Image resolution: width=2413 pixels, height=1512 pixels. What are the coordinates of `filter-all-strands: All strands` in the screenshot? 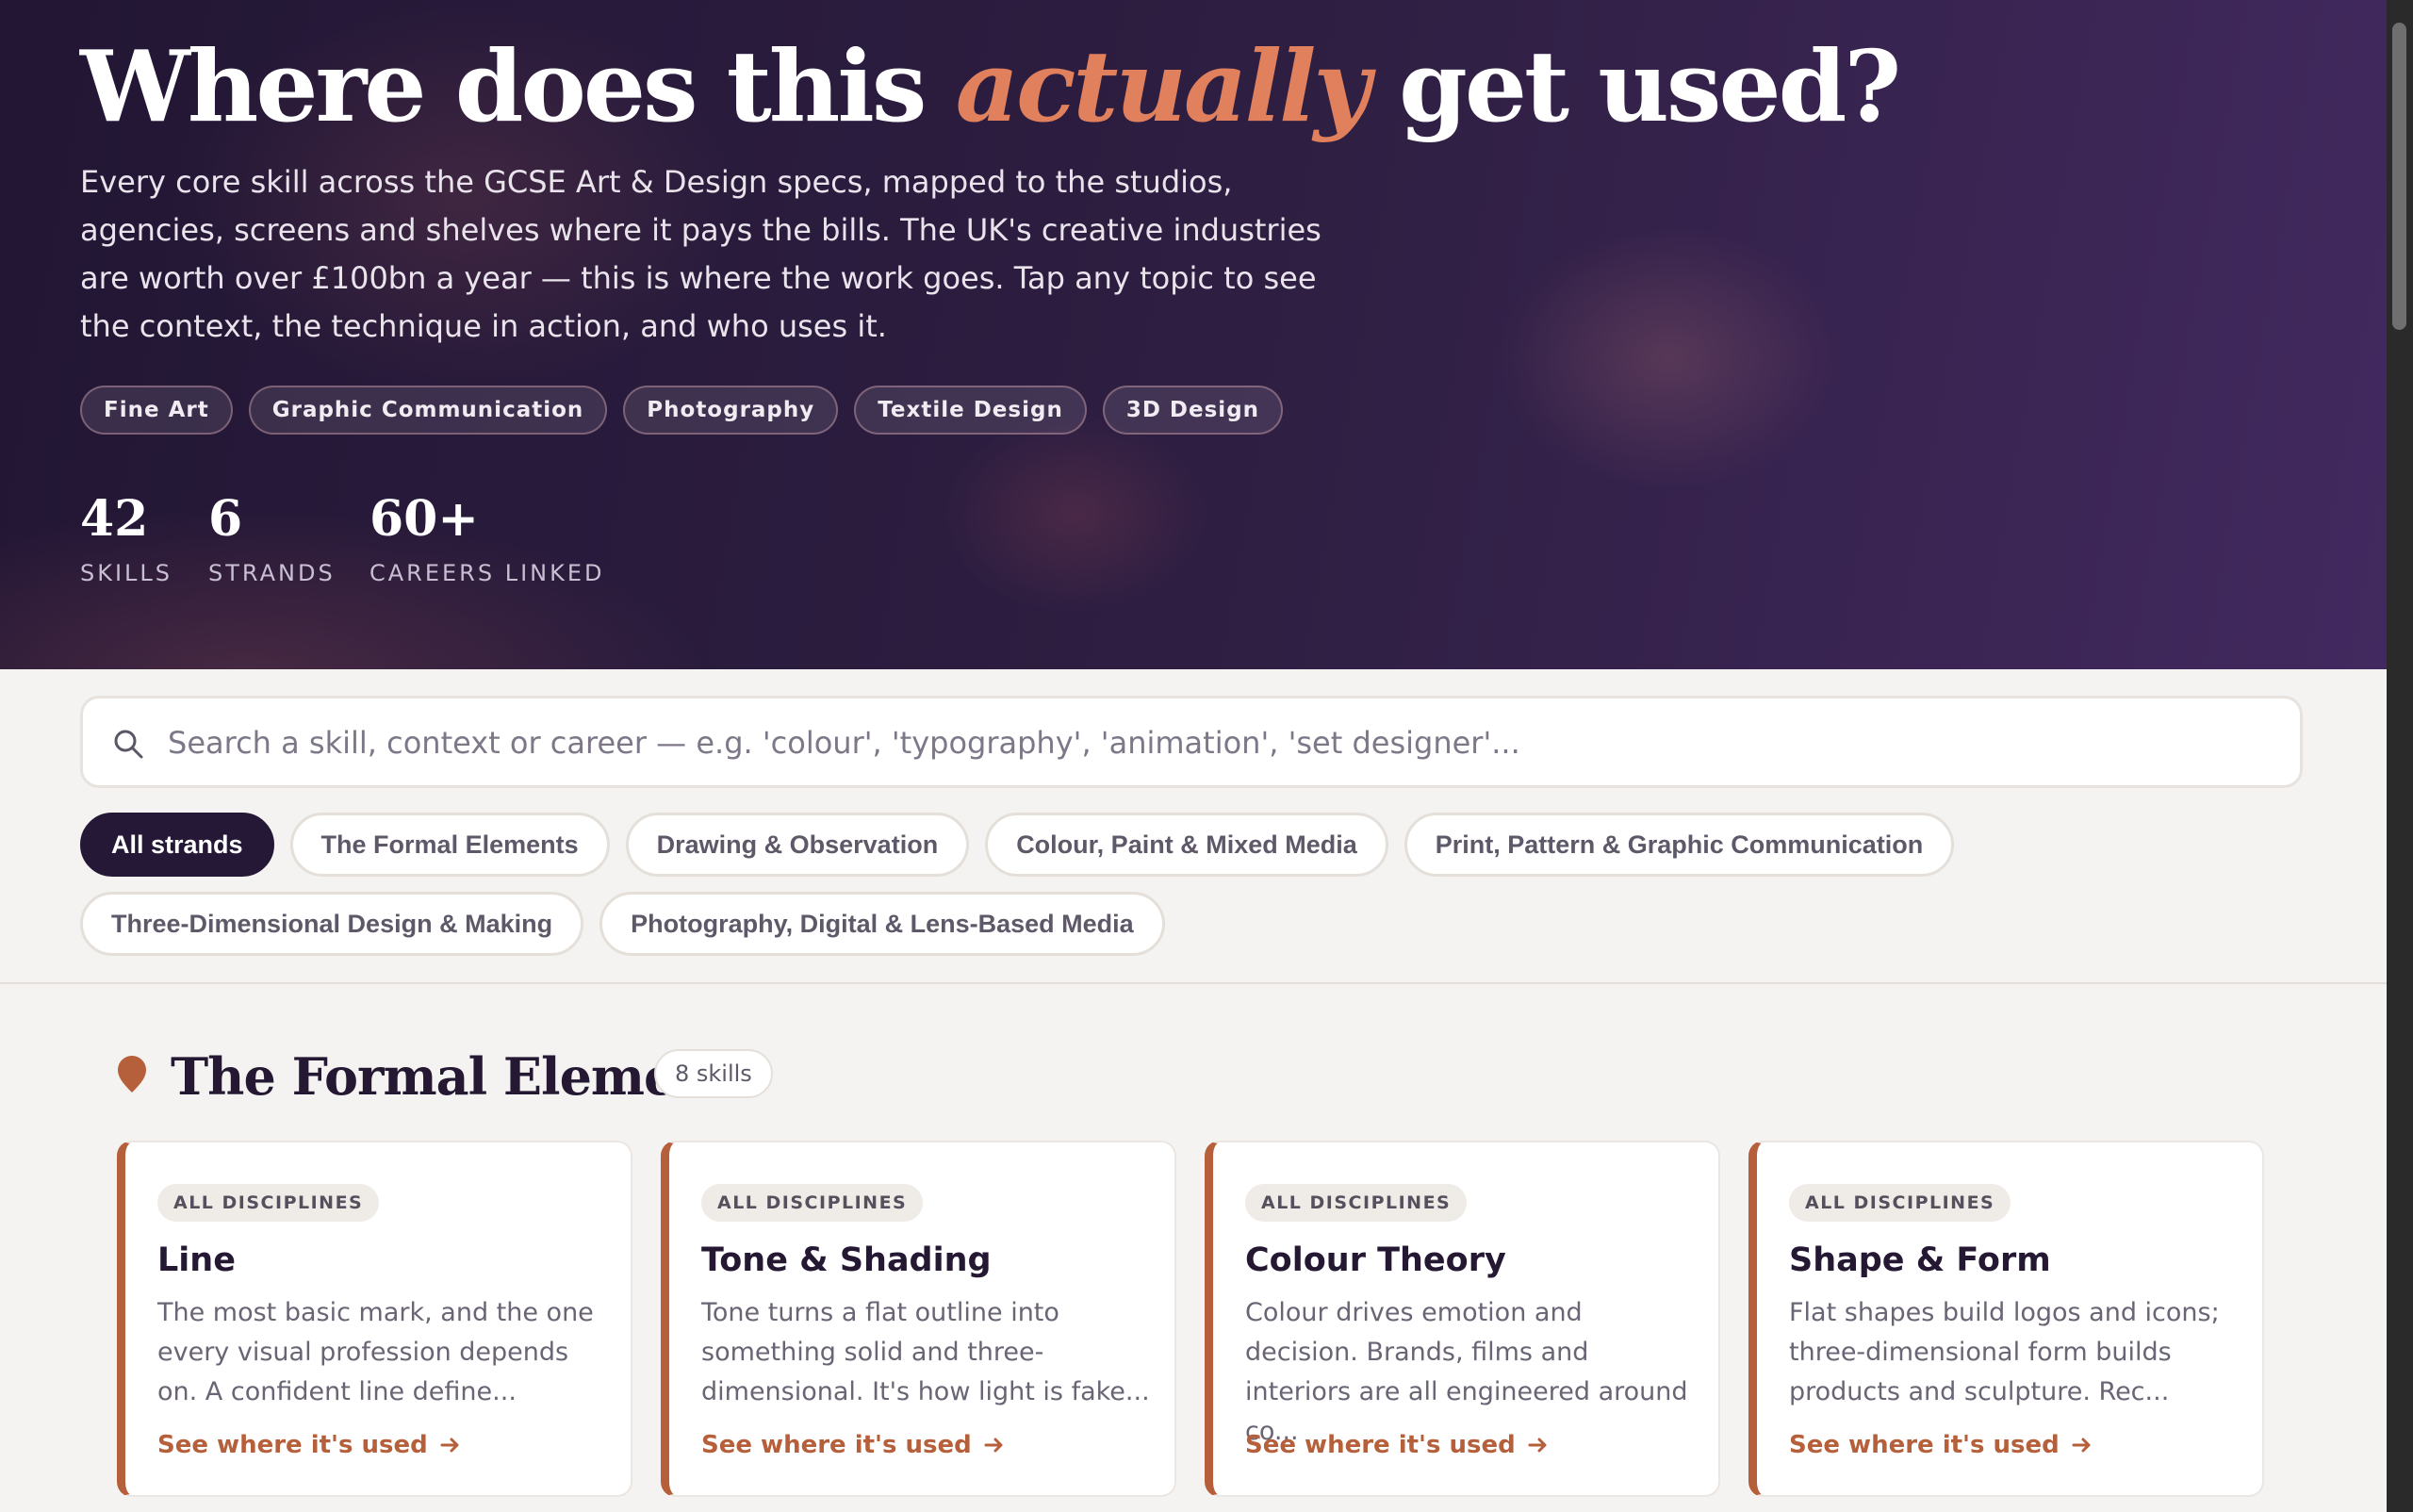 It's located at (177, 845).